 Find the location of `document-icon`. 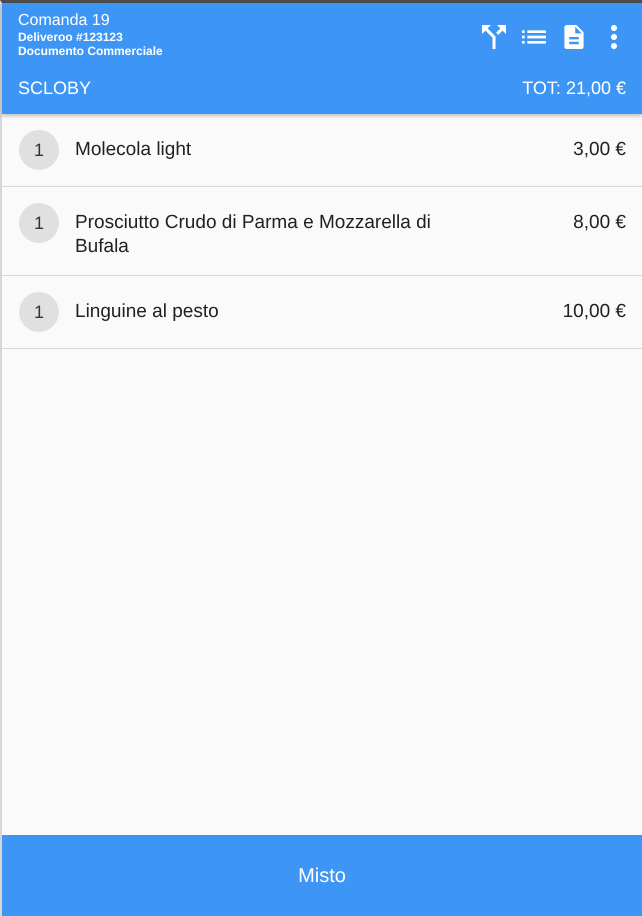

document-icon is located at coordinates (574, 37).